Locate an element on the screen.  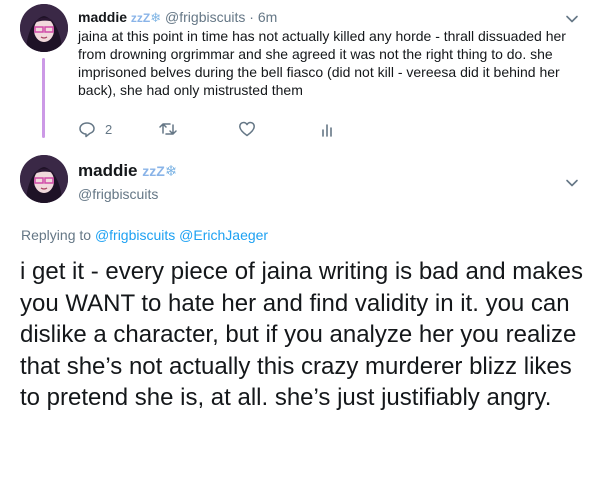
tweet-actions: 2 is located at coordinates (206, 129).